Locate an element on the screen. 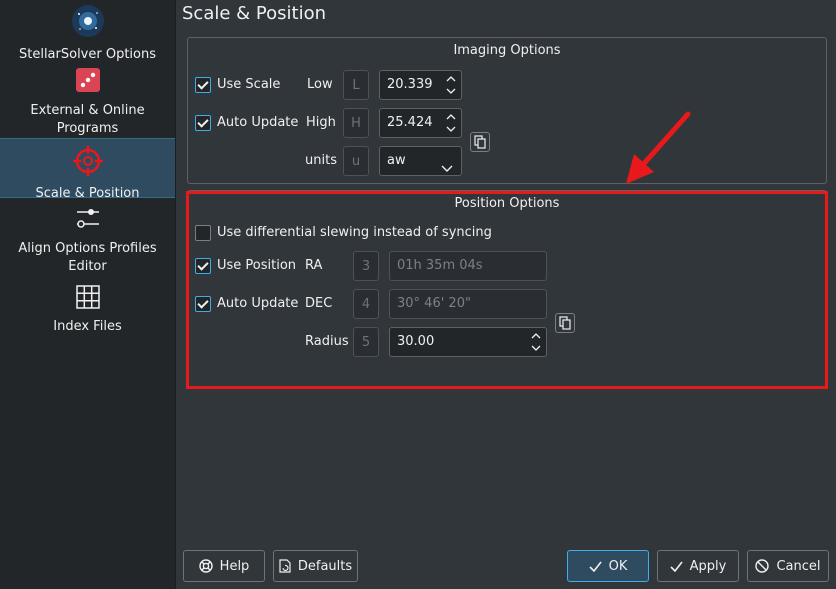  chevron-down-icon is located at coordinates (447, 170).